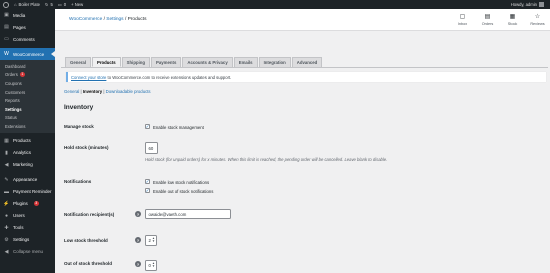  I want to click on updates-count: 5, so click(51, 4).